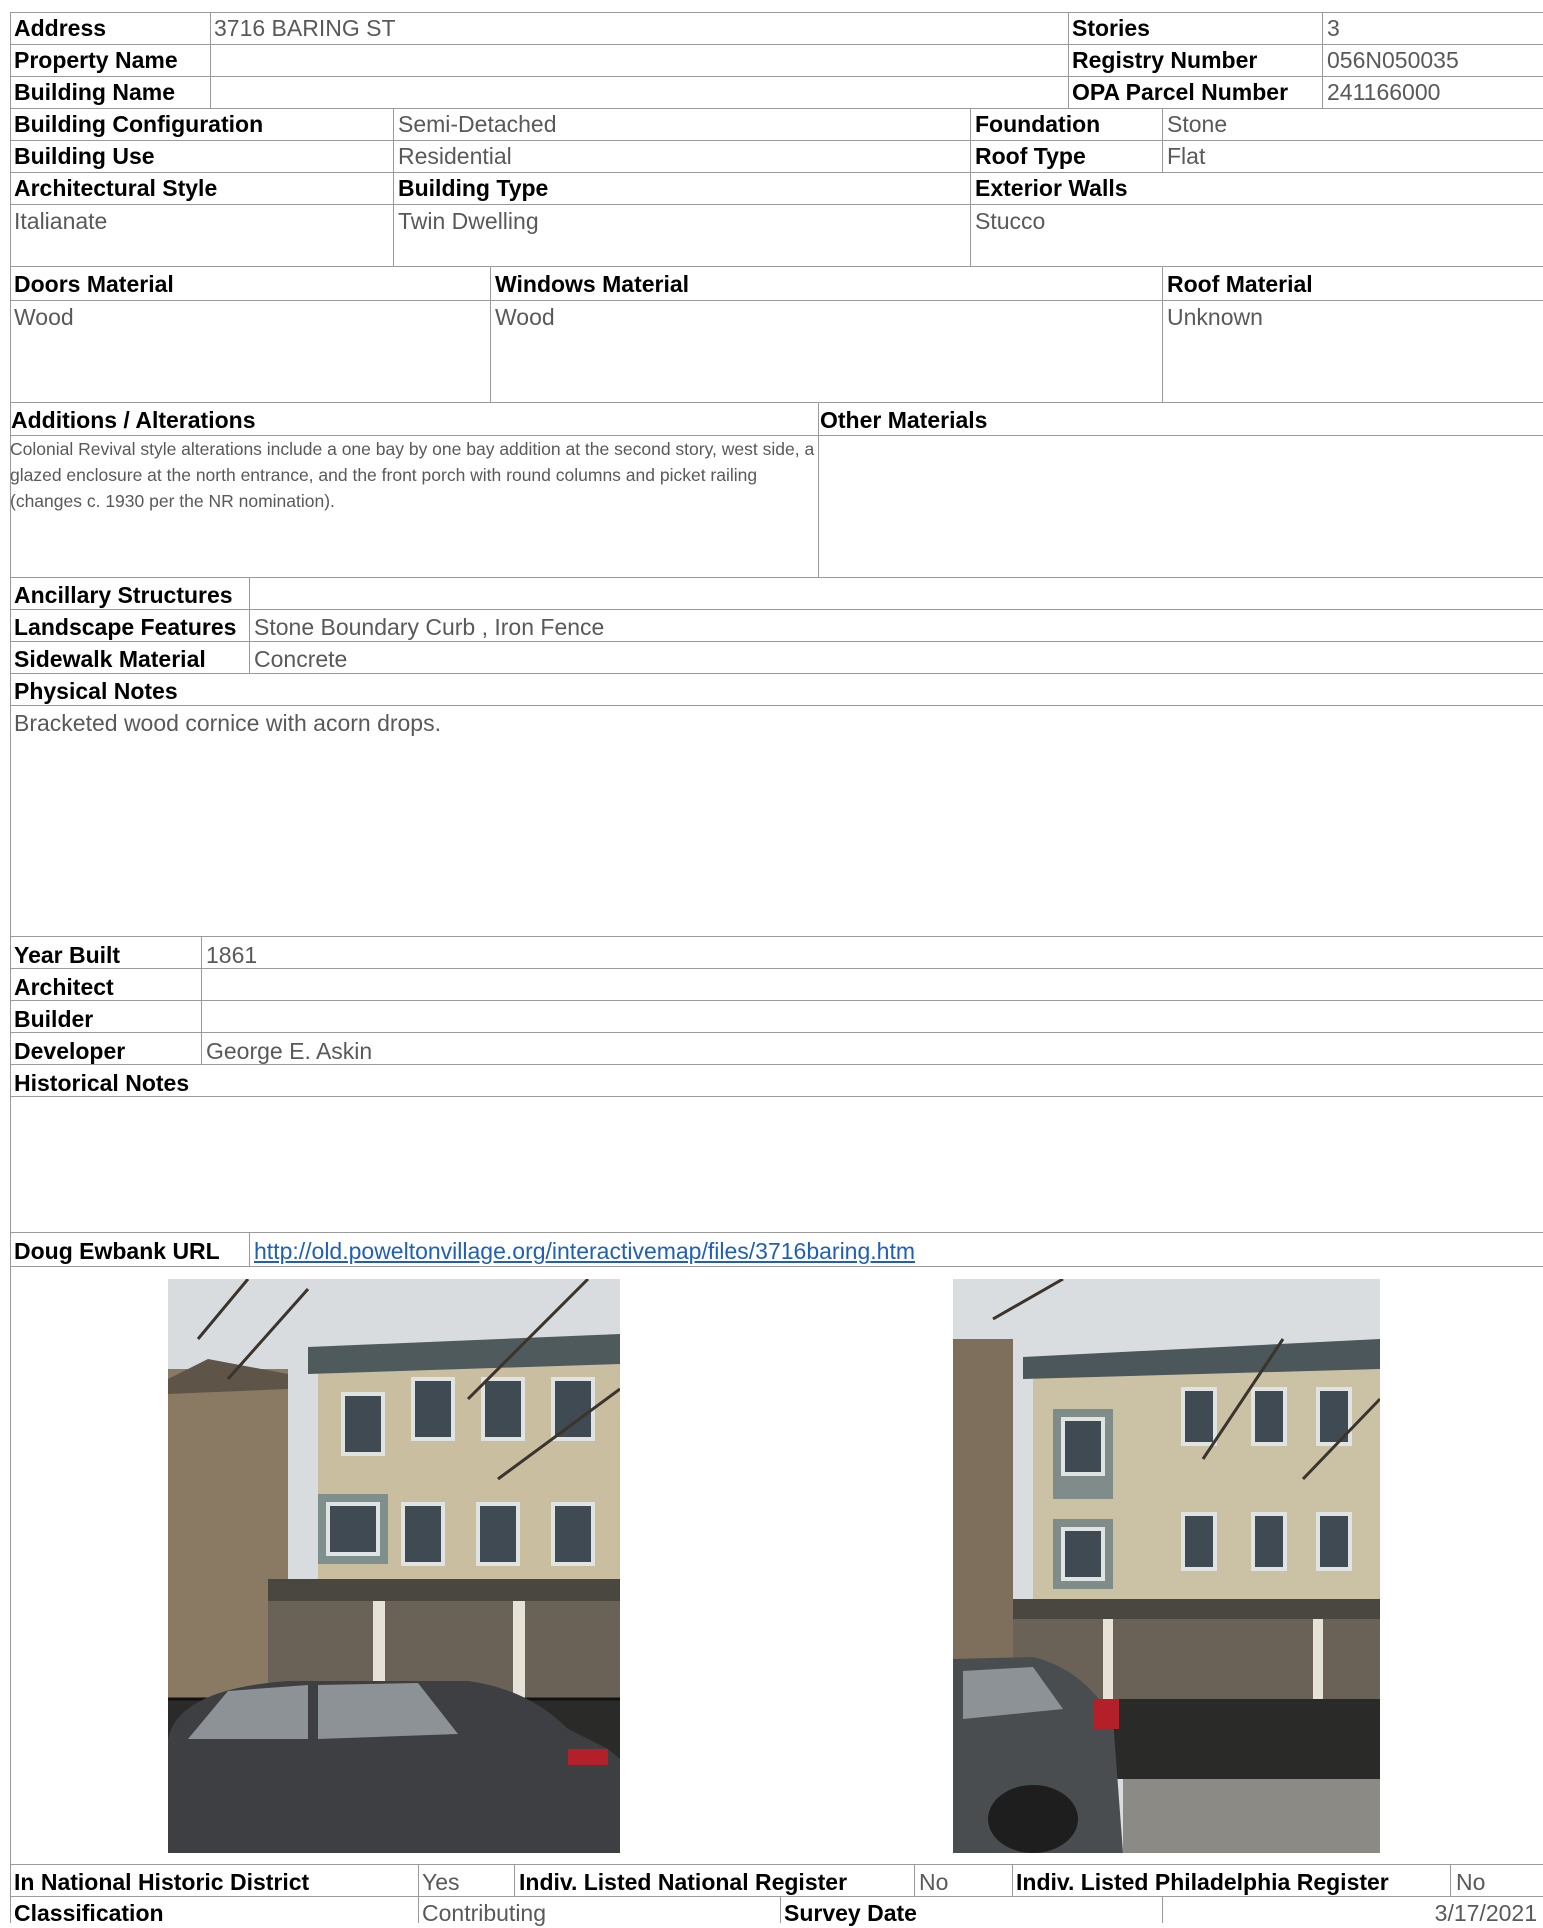  What do you see at coordinates (110, 659) in the screenshot?
I see `sidewalk-material-label: Sidewalk Material` at bounding box center [110, 659].